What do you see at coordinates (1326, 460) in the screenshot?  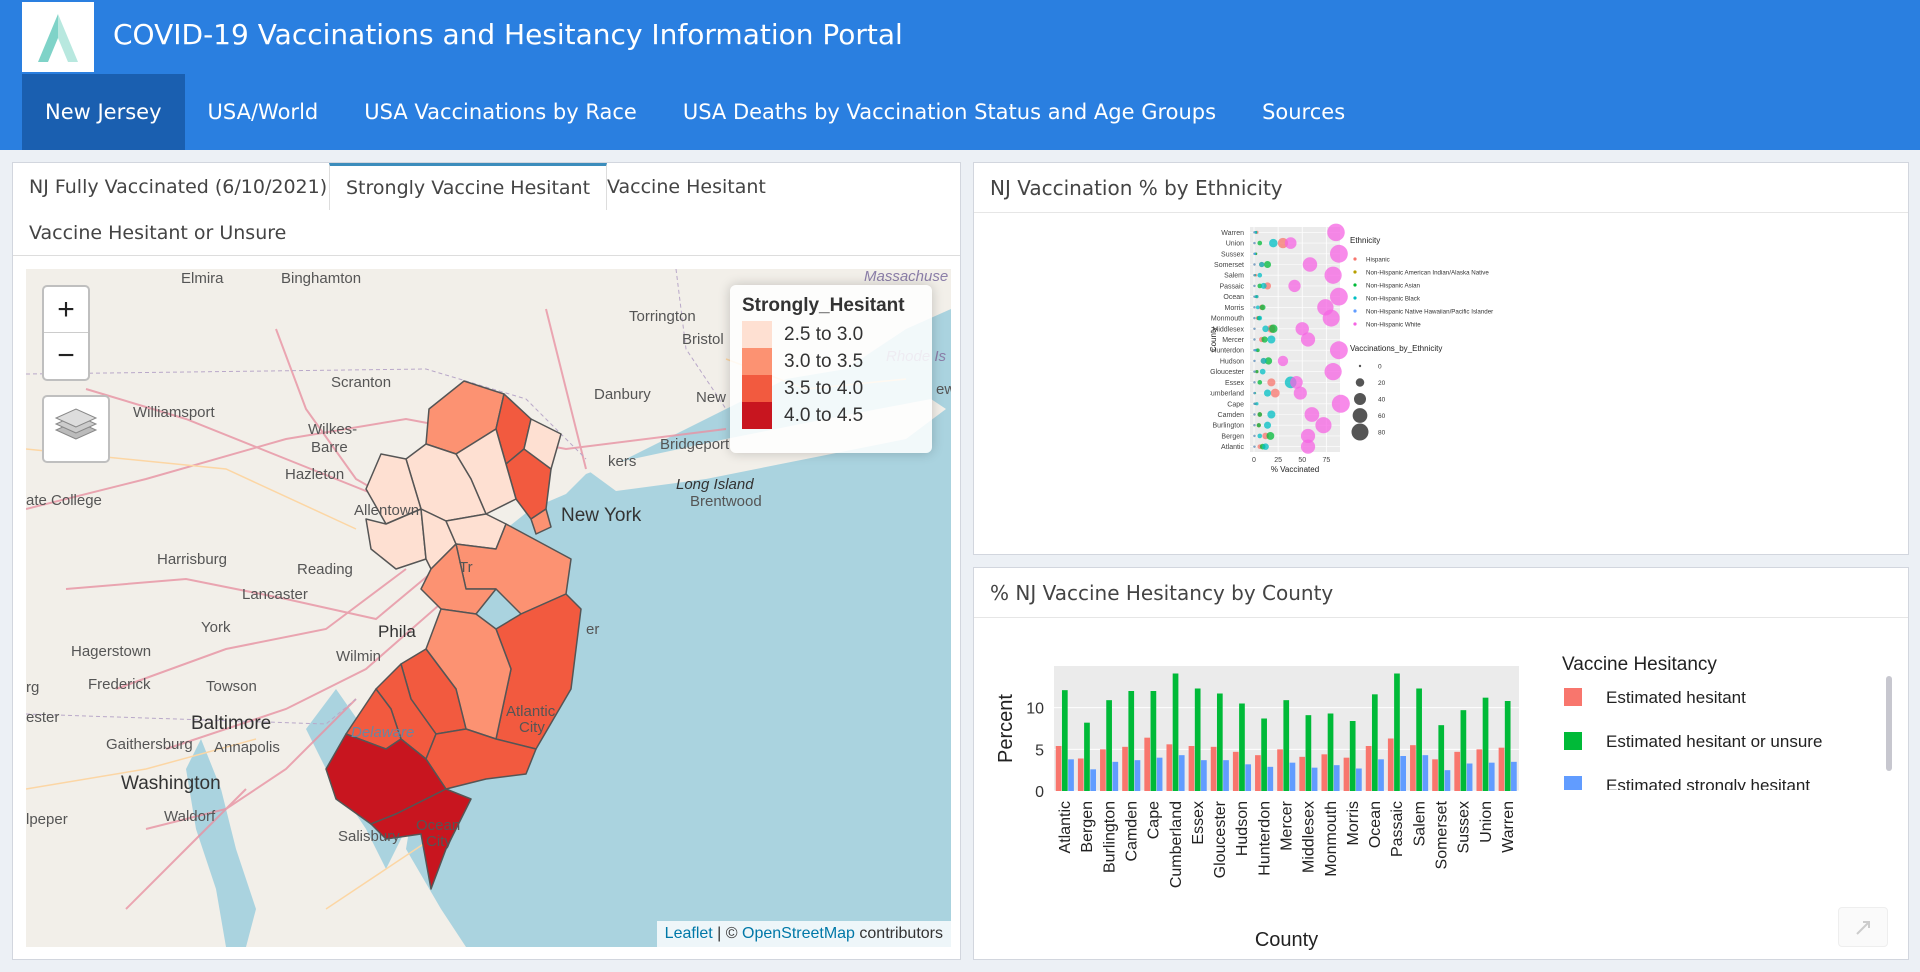 I see `x-tick-label: 75` at bounding box center [1326, 460].